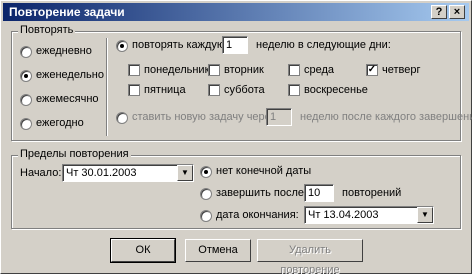  Describe the element at coordinates (122, 118) in the screenshot. I see `radio-regenerate` at that location.